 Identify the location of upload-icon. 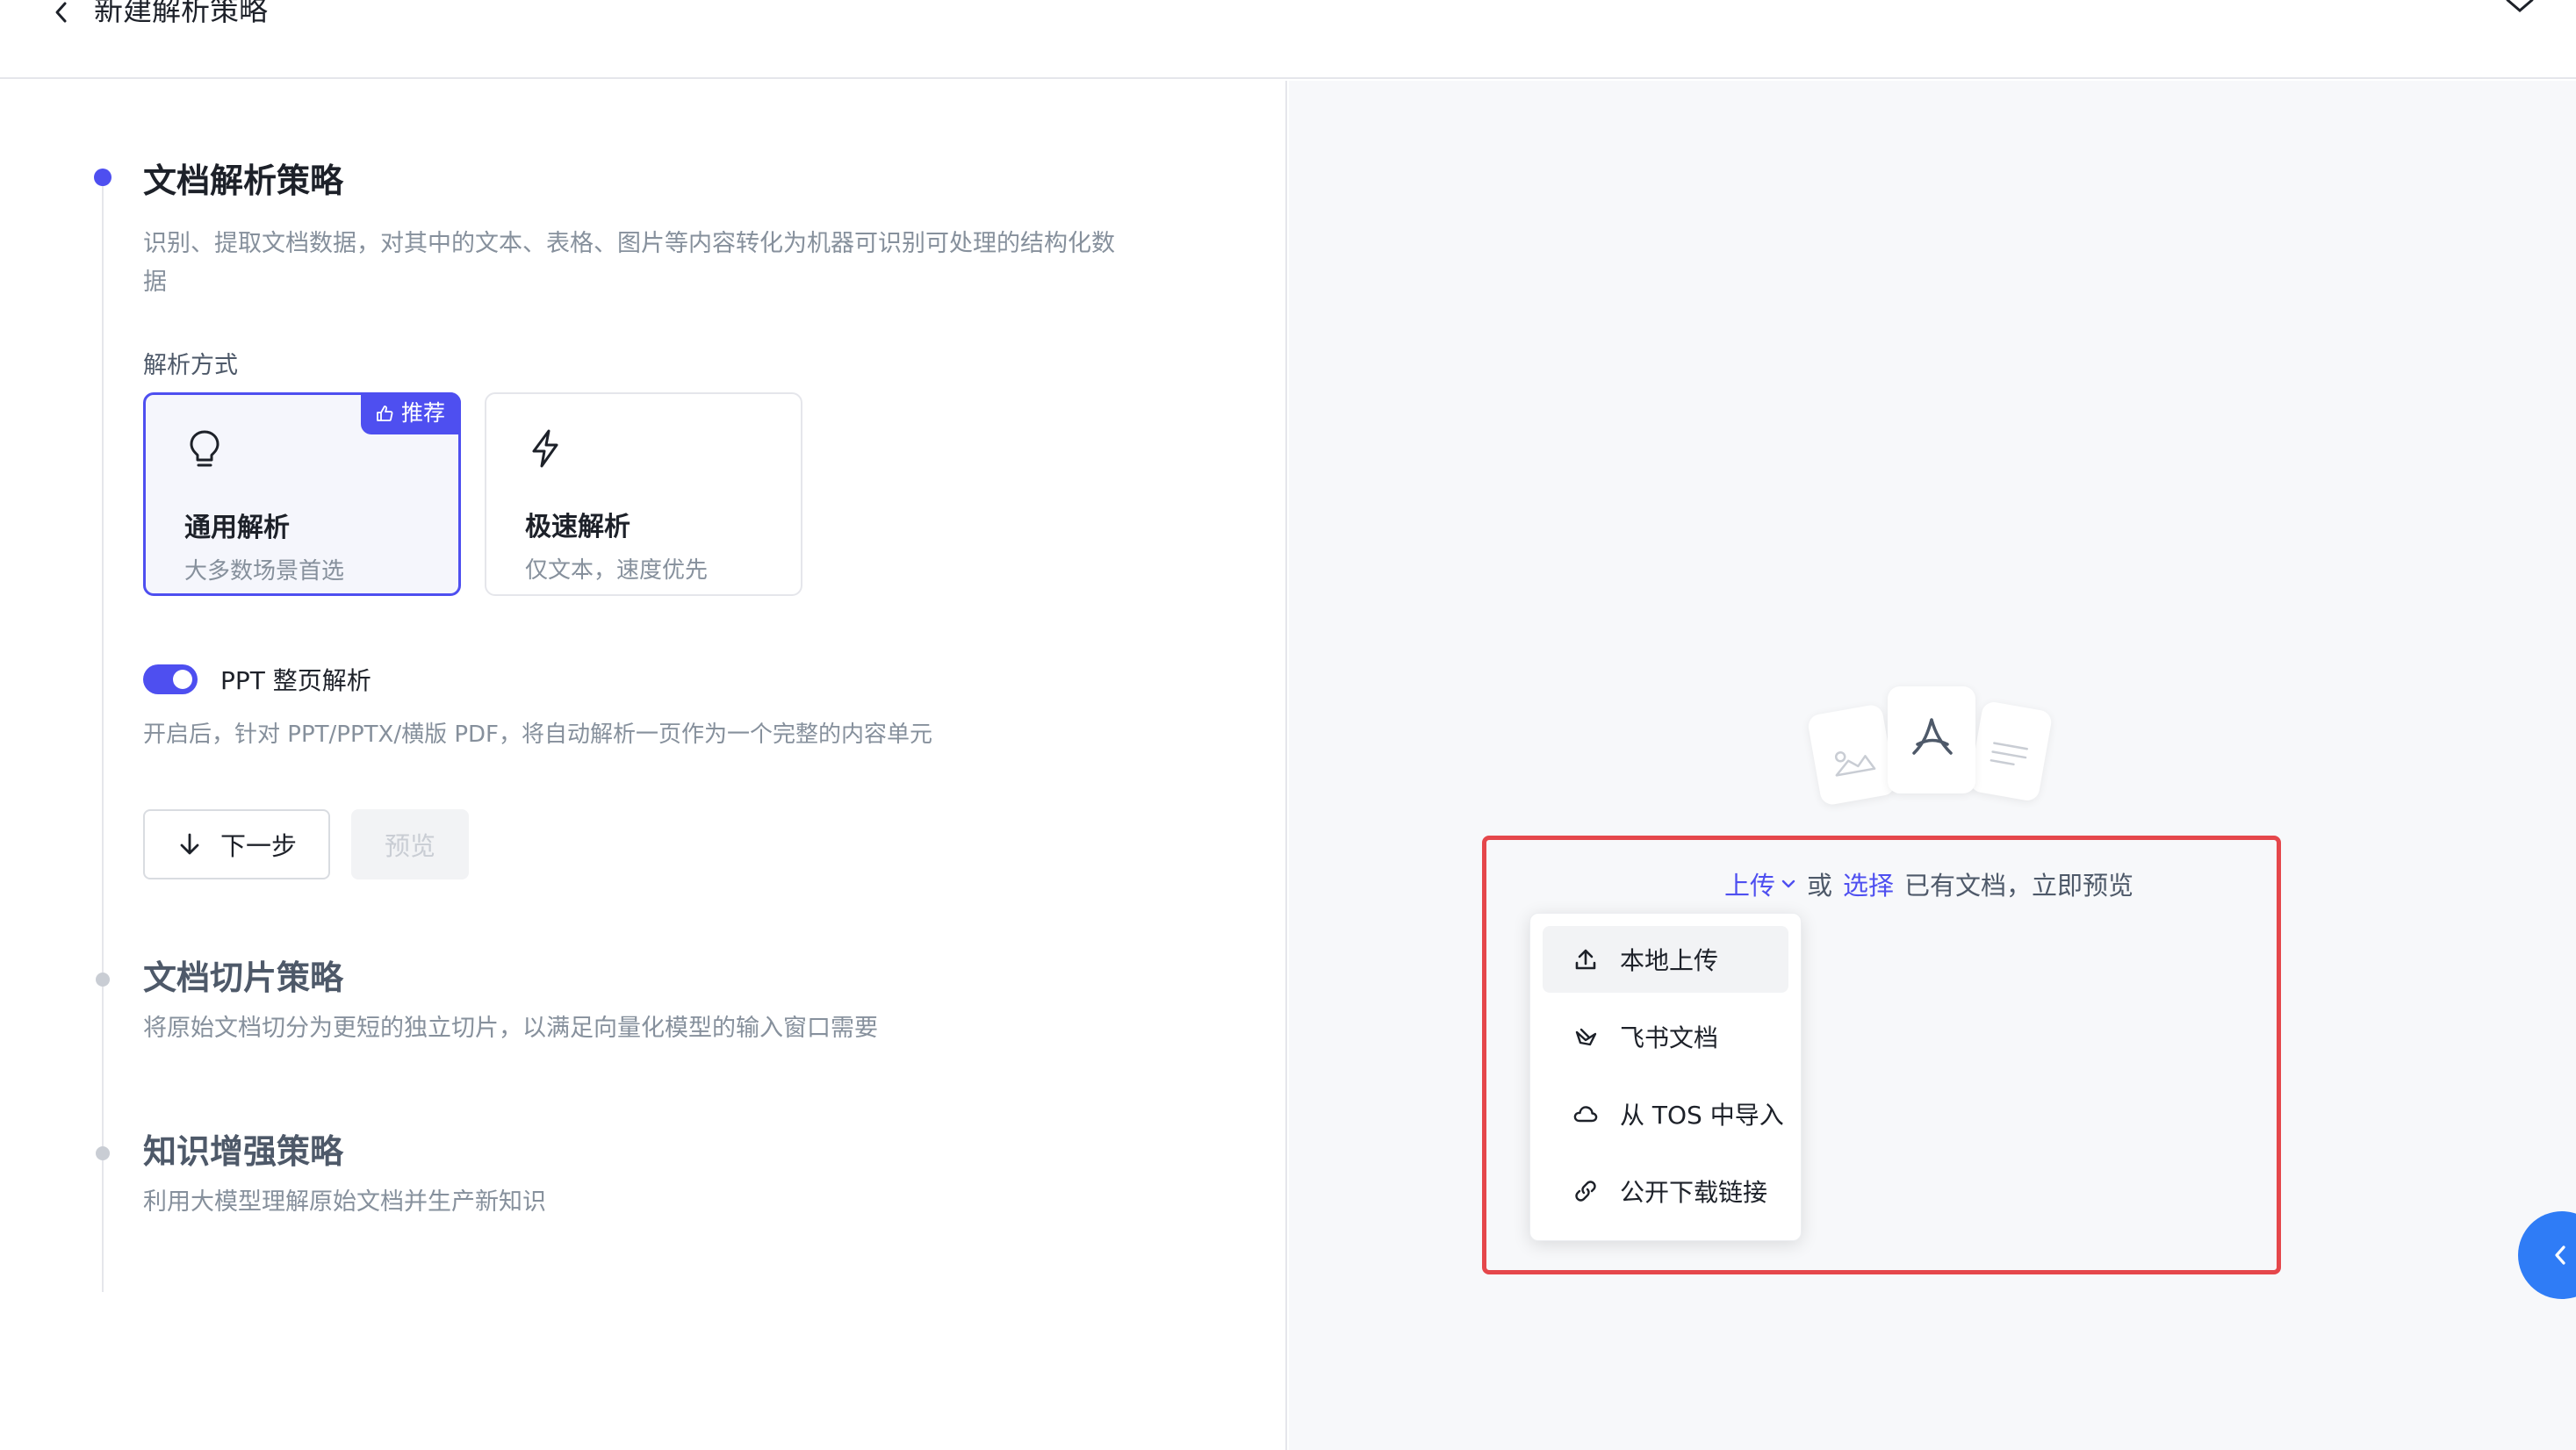
(1585, 959).